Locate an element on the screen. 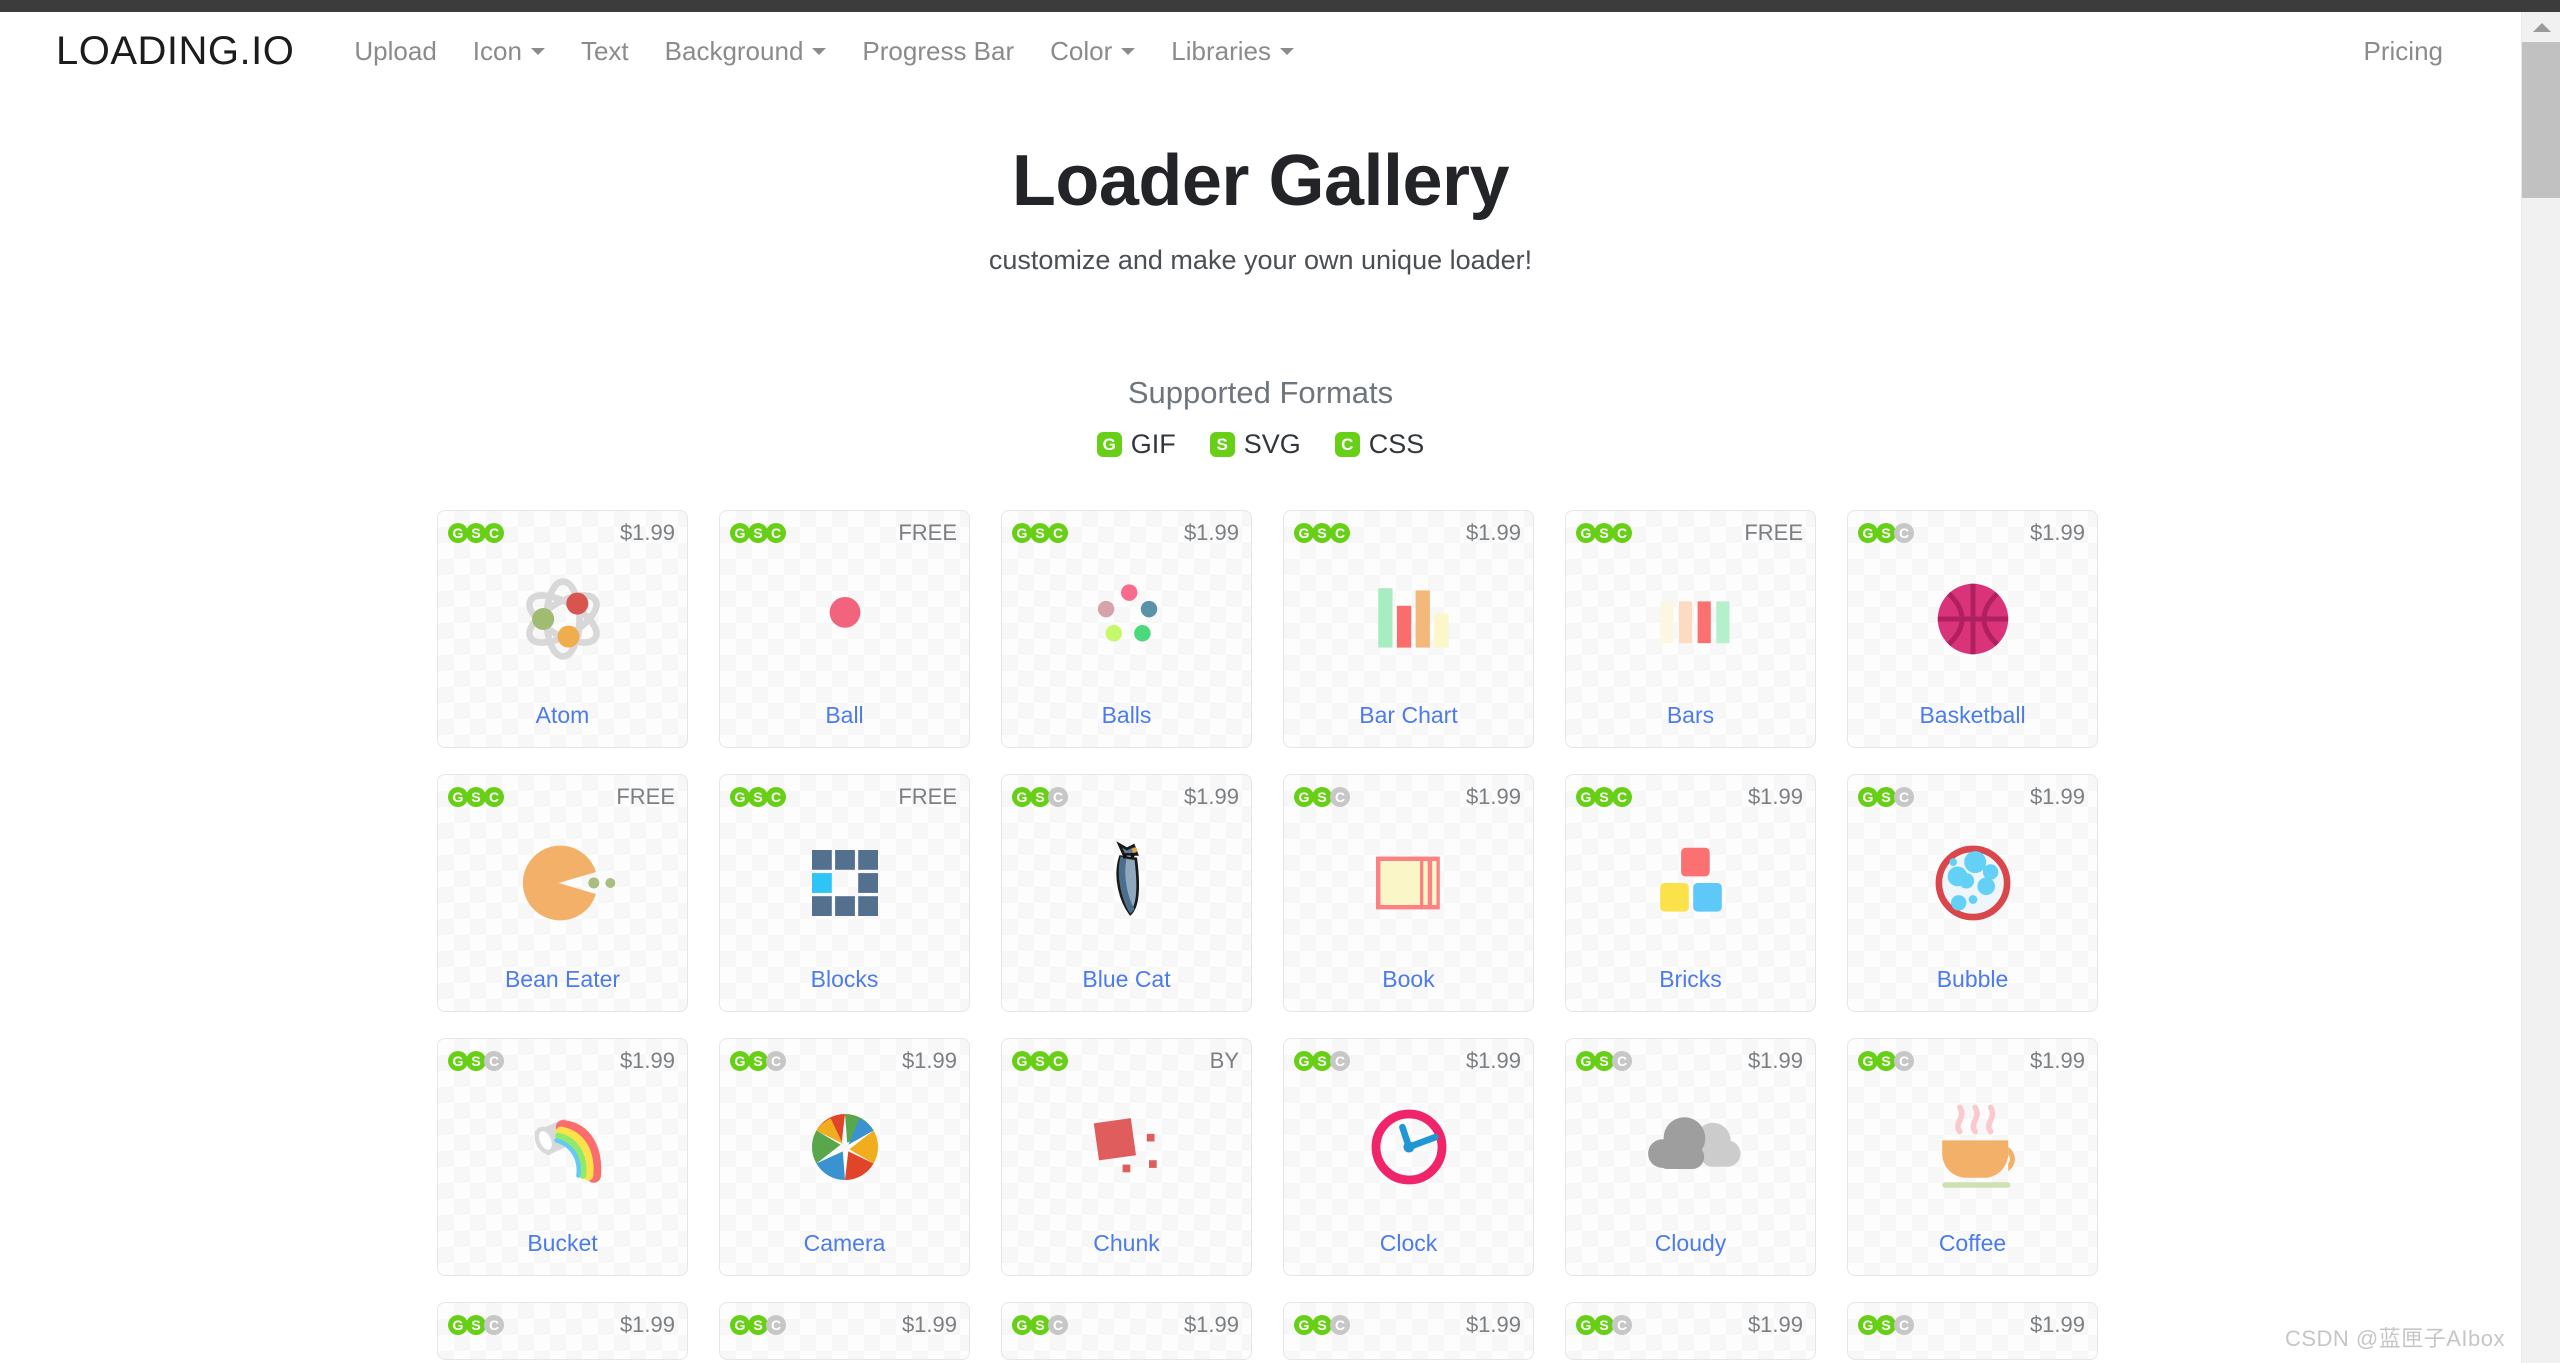 This screenshot has width=2560, height=1363. nav-item-color: Color is located at coordinates (1092, 51).